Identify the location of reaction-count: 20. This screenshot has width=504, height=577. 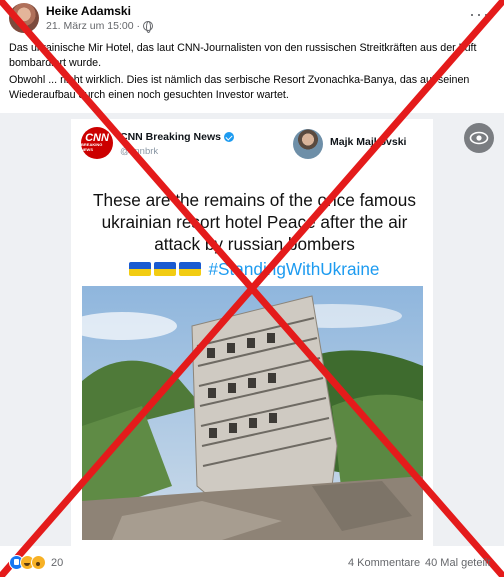
(57, 562).